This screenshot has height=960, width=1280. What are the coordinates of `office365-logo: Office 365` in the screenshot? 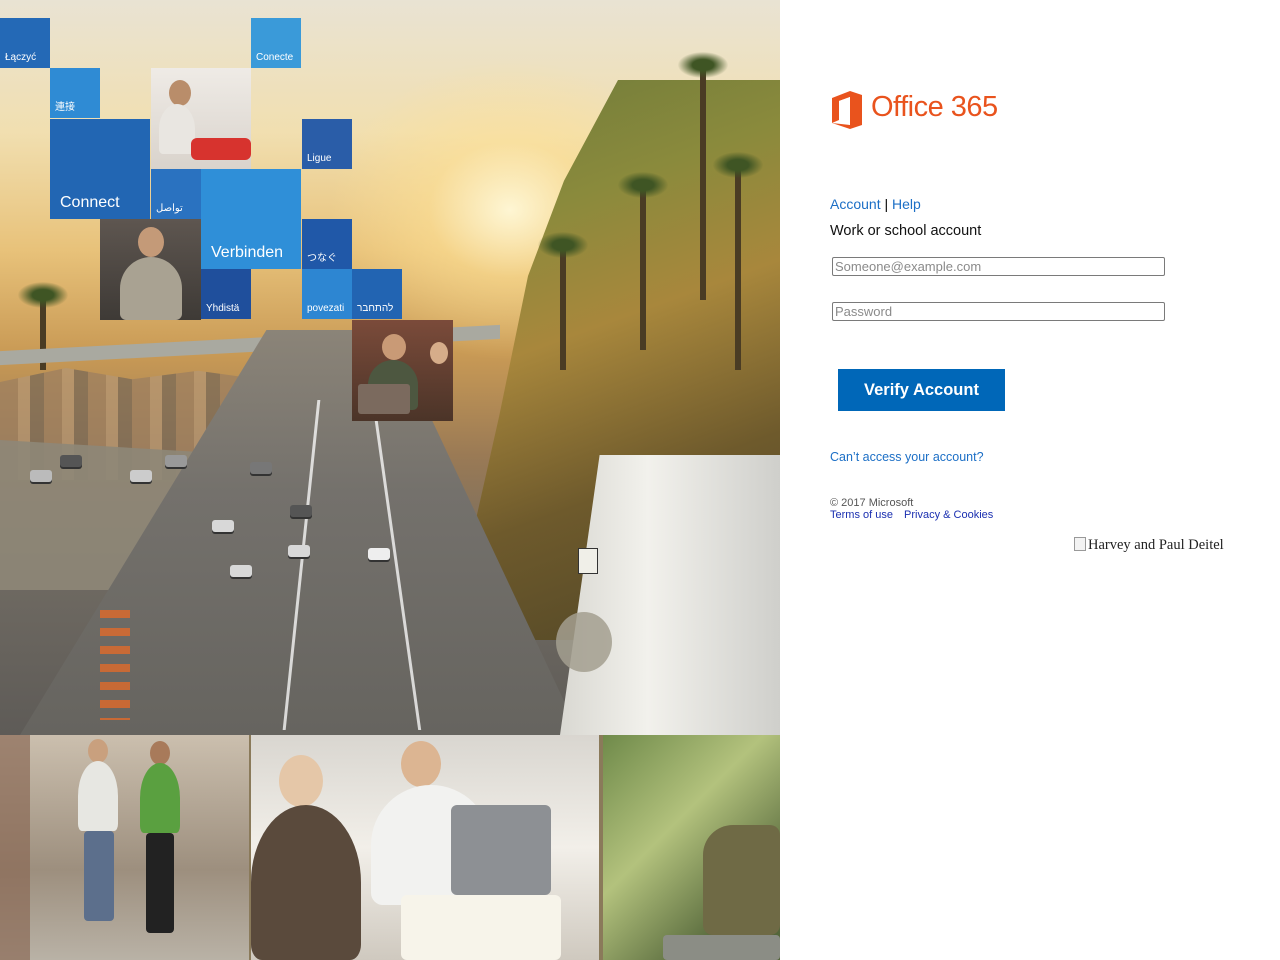 It's located at (916, 110).